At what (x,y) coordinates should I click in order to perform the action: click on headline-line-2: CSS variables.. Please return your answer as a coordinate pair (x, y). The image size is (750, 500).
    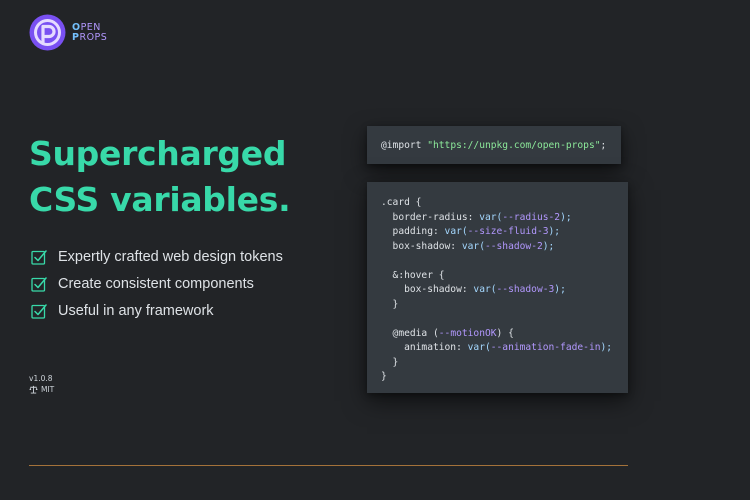
    Looking at the image, I should click on (160, 199).